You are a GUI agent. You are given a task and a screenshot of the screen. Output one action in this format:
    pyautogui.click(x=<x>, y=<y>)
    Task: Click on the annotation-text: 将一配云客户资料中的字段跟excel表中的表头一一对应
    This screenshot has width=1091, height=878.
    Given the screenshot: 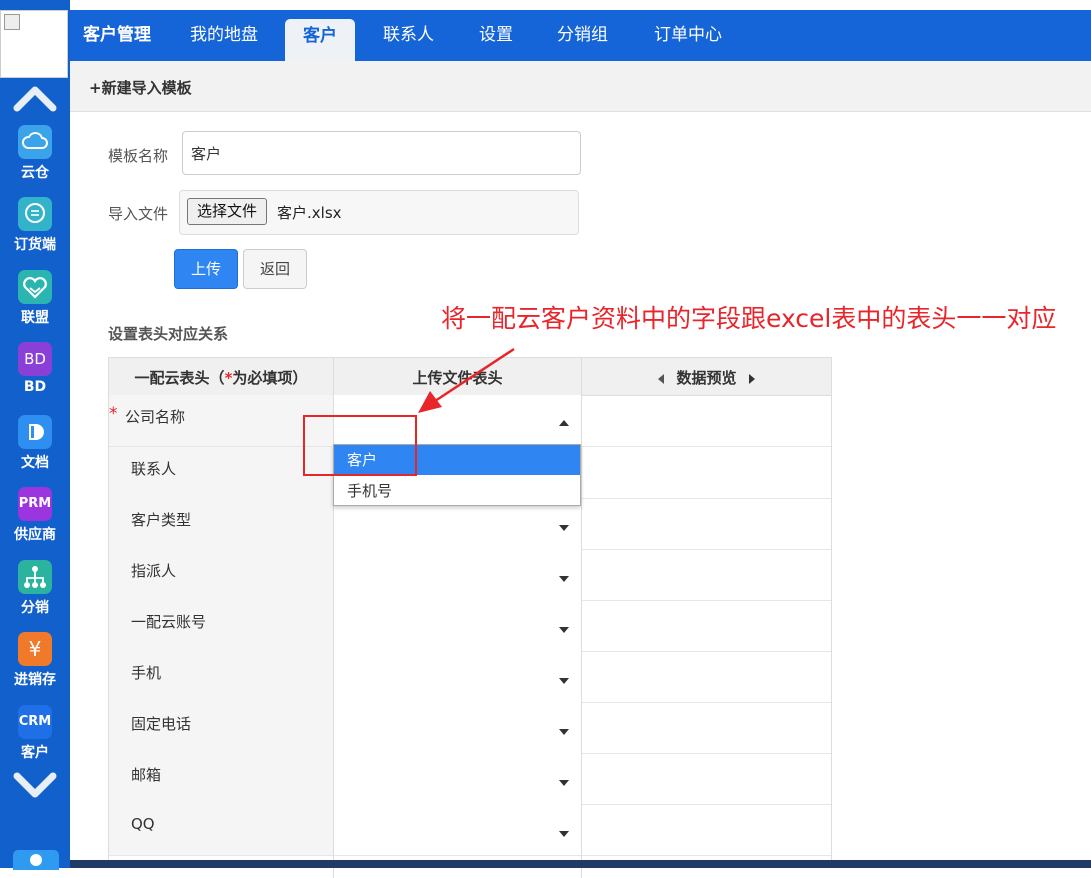 What is the action you would take?
    pyautogui.click(x=749, y=318)
    